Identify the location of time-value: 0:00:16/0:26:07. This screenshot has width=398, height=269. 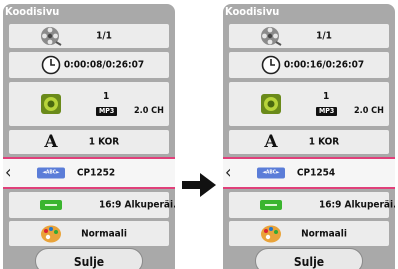
(324, 65).